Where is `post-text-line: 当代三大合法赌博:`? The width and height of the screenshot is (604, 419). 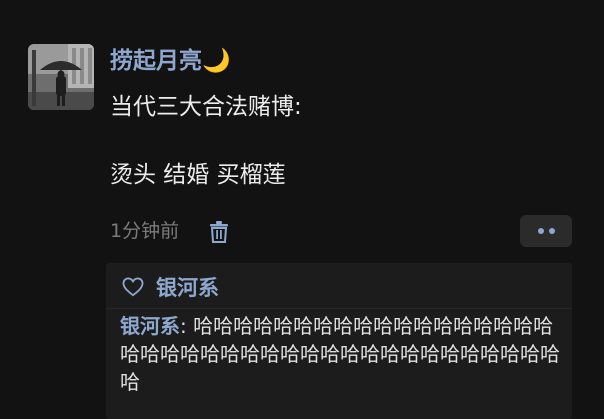 post-text-line: 当代三大合法赌博: is located at coordinates (206, 107).